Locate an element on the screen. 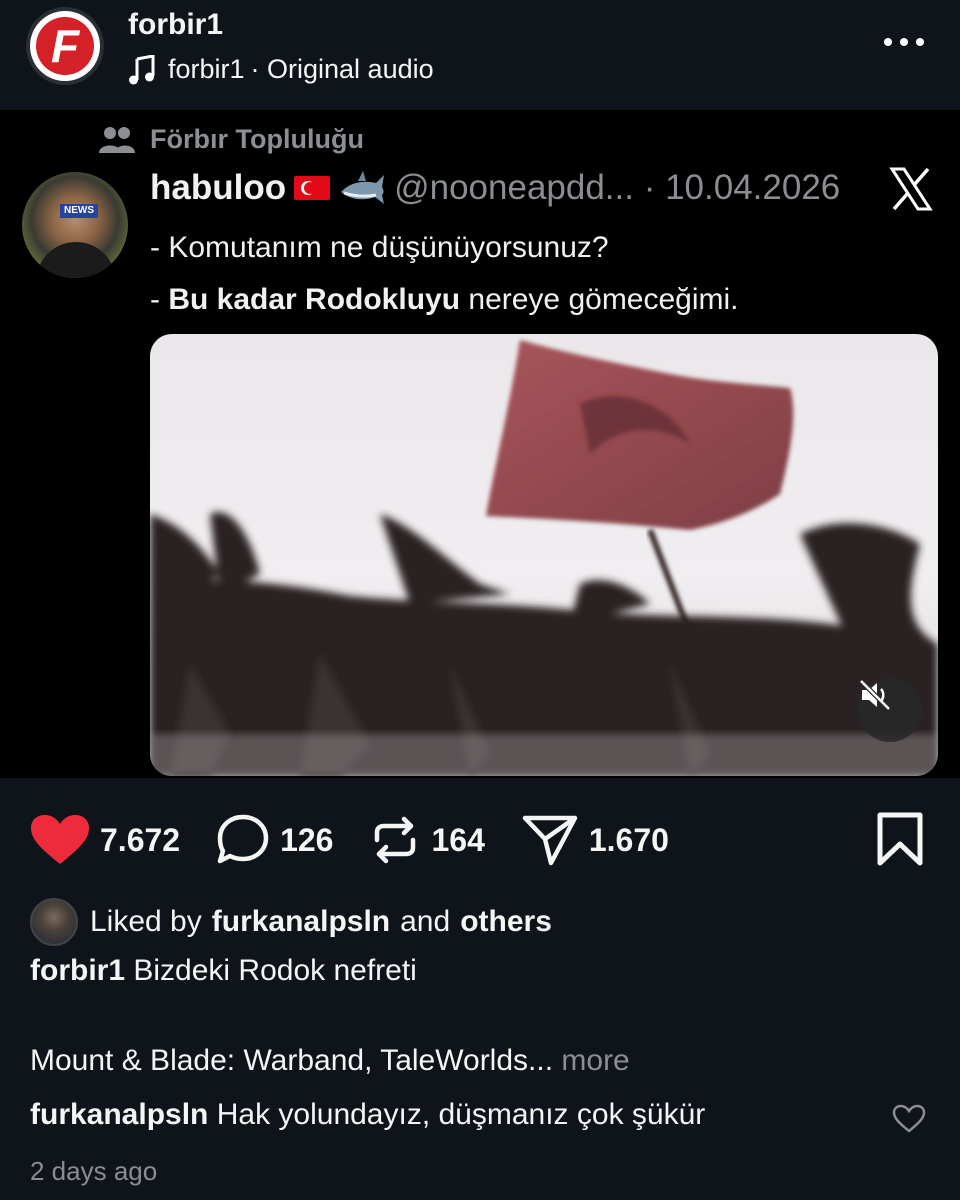  comment-username: furkanalpsln is located at coordinates (119, 1114).